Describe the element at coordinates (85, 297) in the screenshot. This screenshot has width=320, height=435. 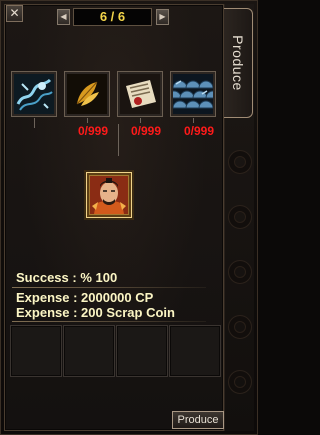
I see `expense-cp-text: Expense : 2000000 CP` at that location.